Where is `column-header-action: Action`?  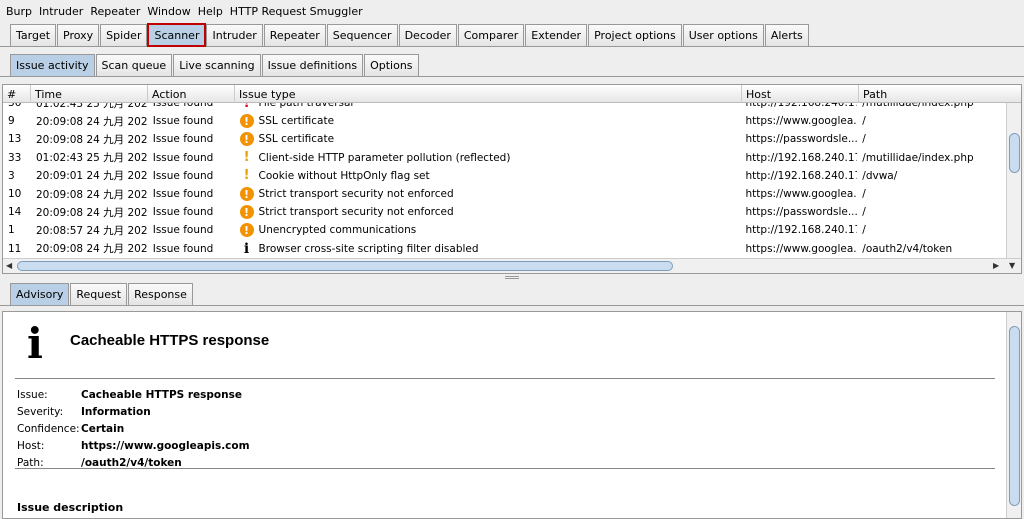
column-header-action: Action is located at coordinates (191, 94).